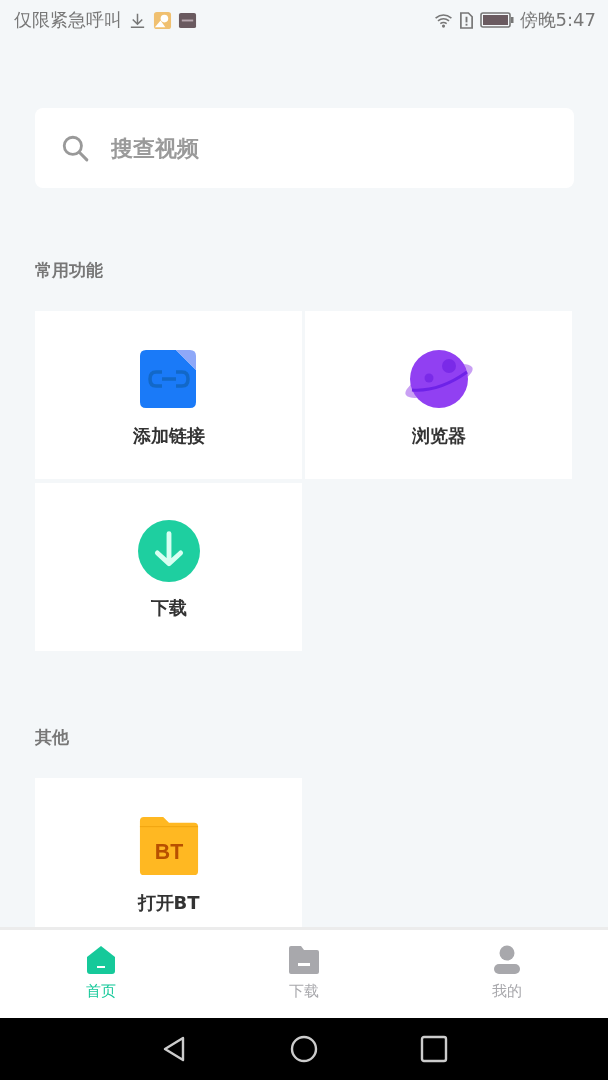 Image resolution: width=608 pixels, height=1080 pixels. What do you see at coordinates (434, 1049) in the screenshot?
I see `recents-icon` at bounding box center [434, 1049].